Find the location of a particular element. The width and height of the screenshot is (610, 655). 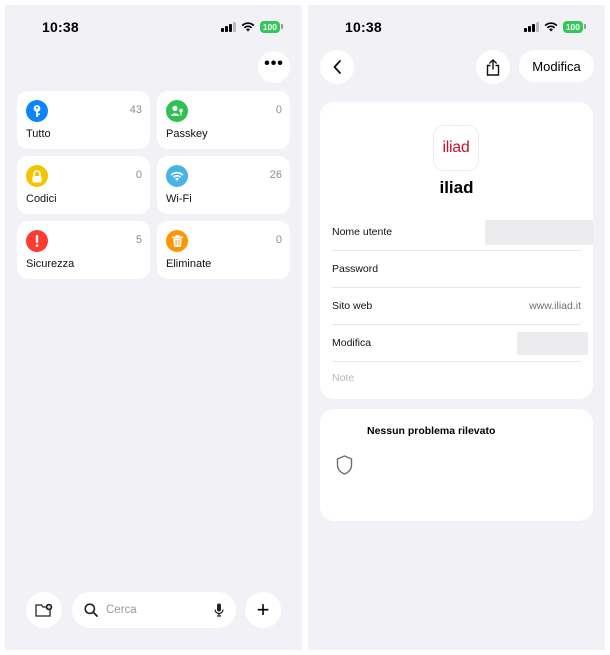

field-password: Password is located at coordinates (456, 269).